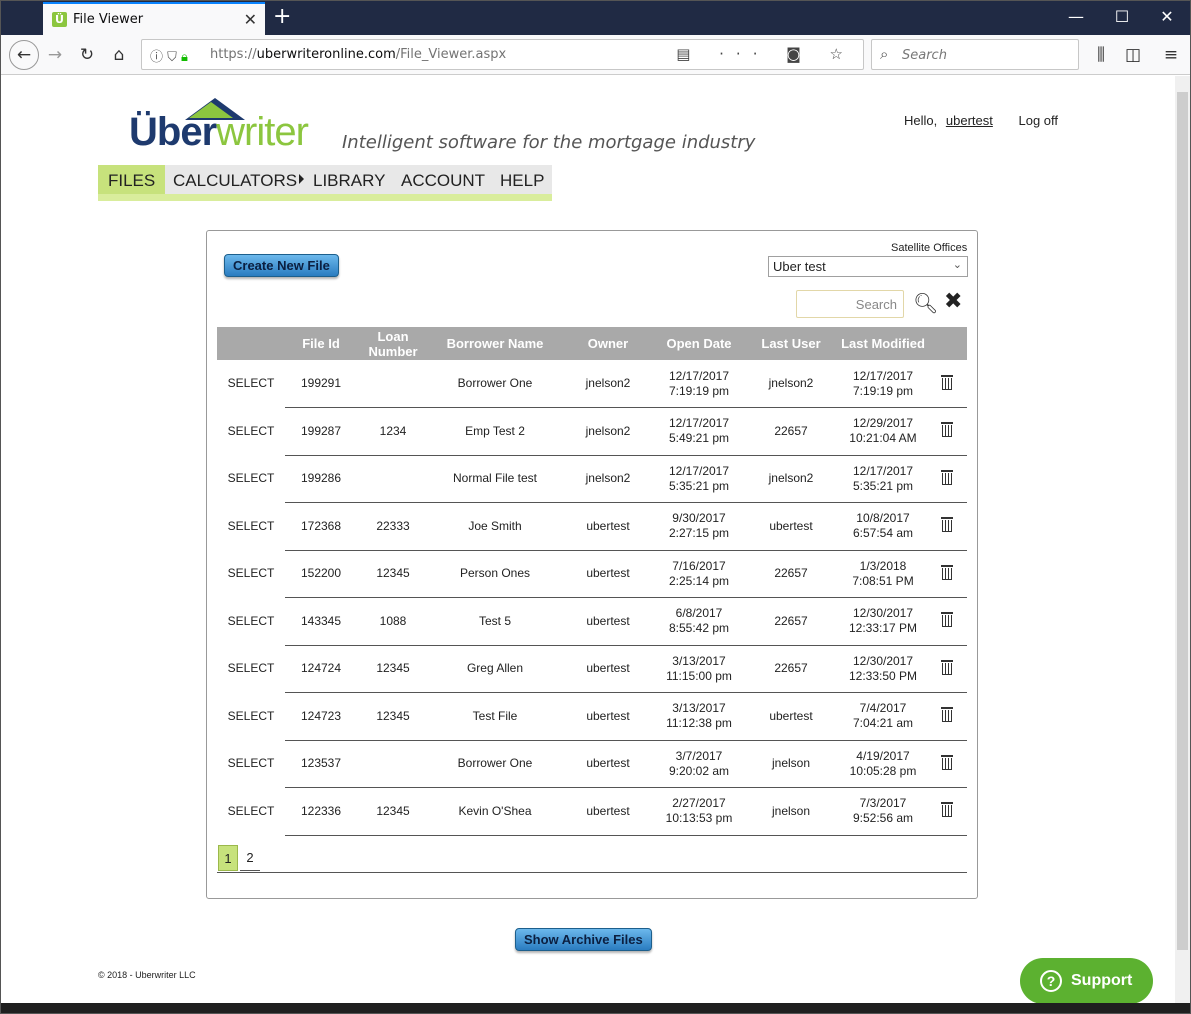 Image resolution: width=1191 pixels, height=1014 pixels. Describe the element at coordinates (791, 621) in the screenshot. I see `last-user-cell: 22657` at that location.